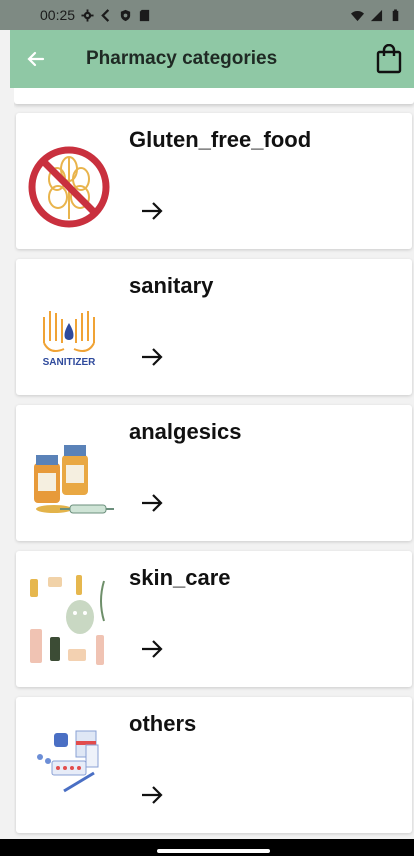  Describe the element at coordinates (58, 15) in the screenshot. I see `status-time: 00:25` at that location.